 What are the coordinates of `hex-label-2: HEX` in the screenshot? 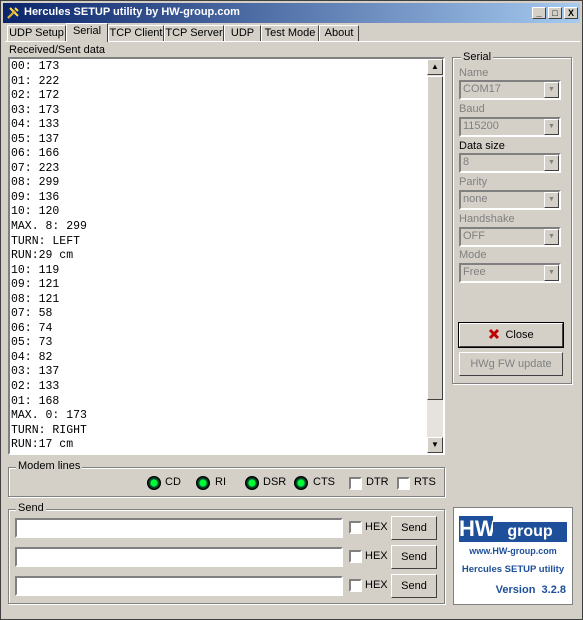 It's located at (376, 556).